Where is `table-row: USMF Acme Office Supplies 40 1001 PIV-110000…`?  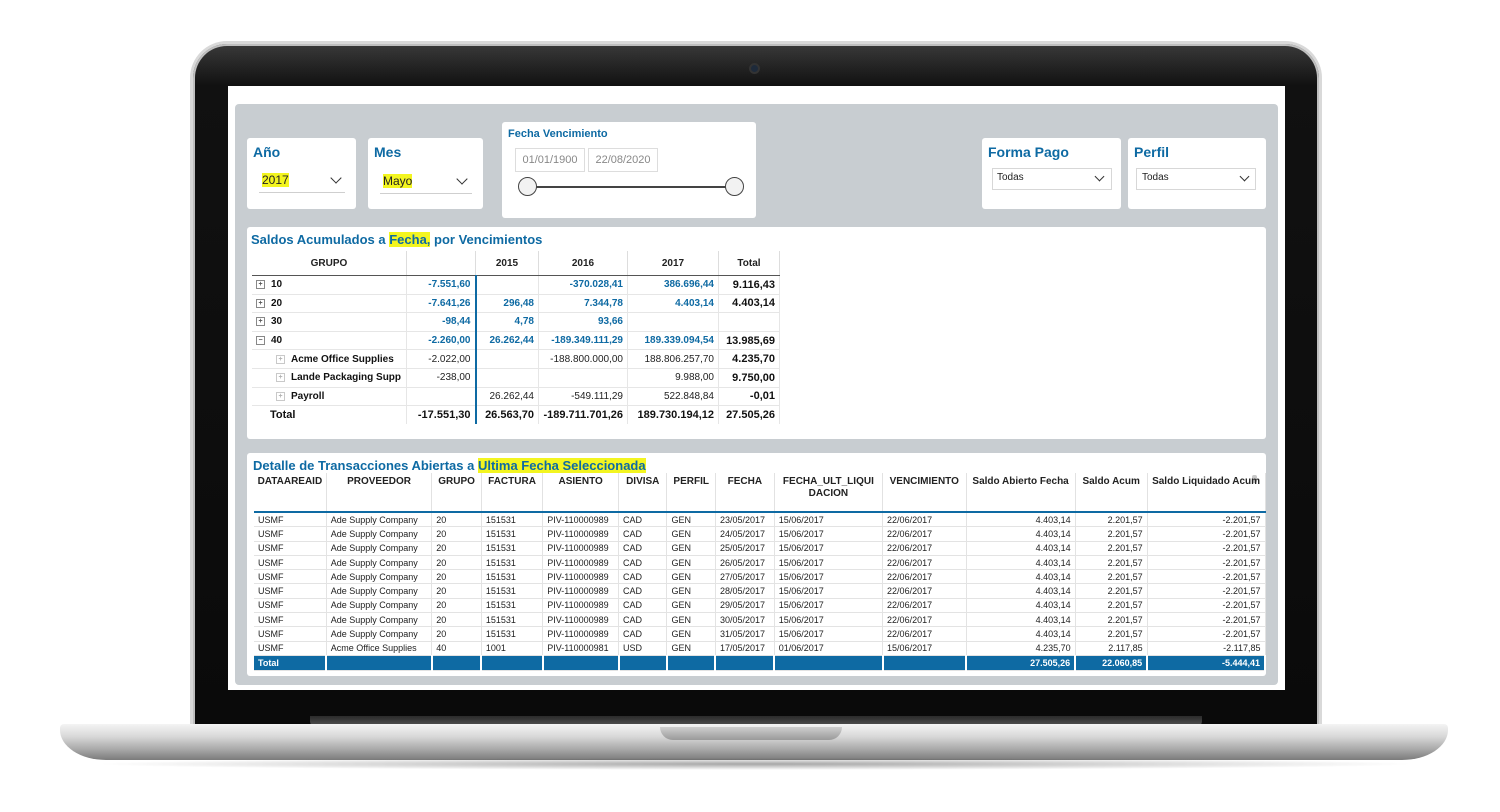
table-row: USMF Acme Office Supplies 40 1001 PIV-110000… is located at coordinates (760, 648).